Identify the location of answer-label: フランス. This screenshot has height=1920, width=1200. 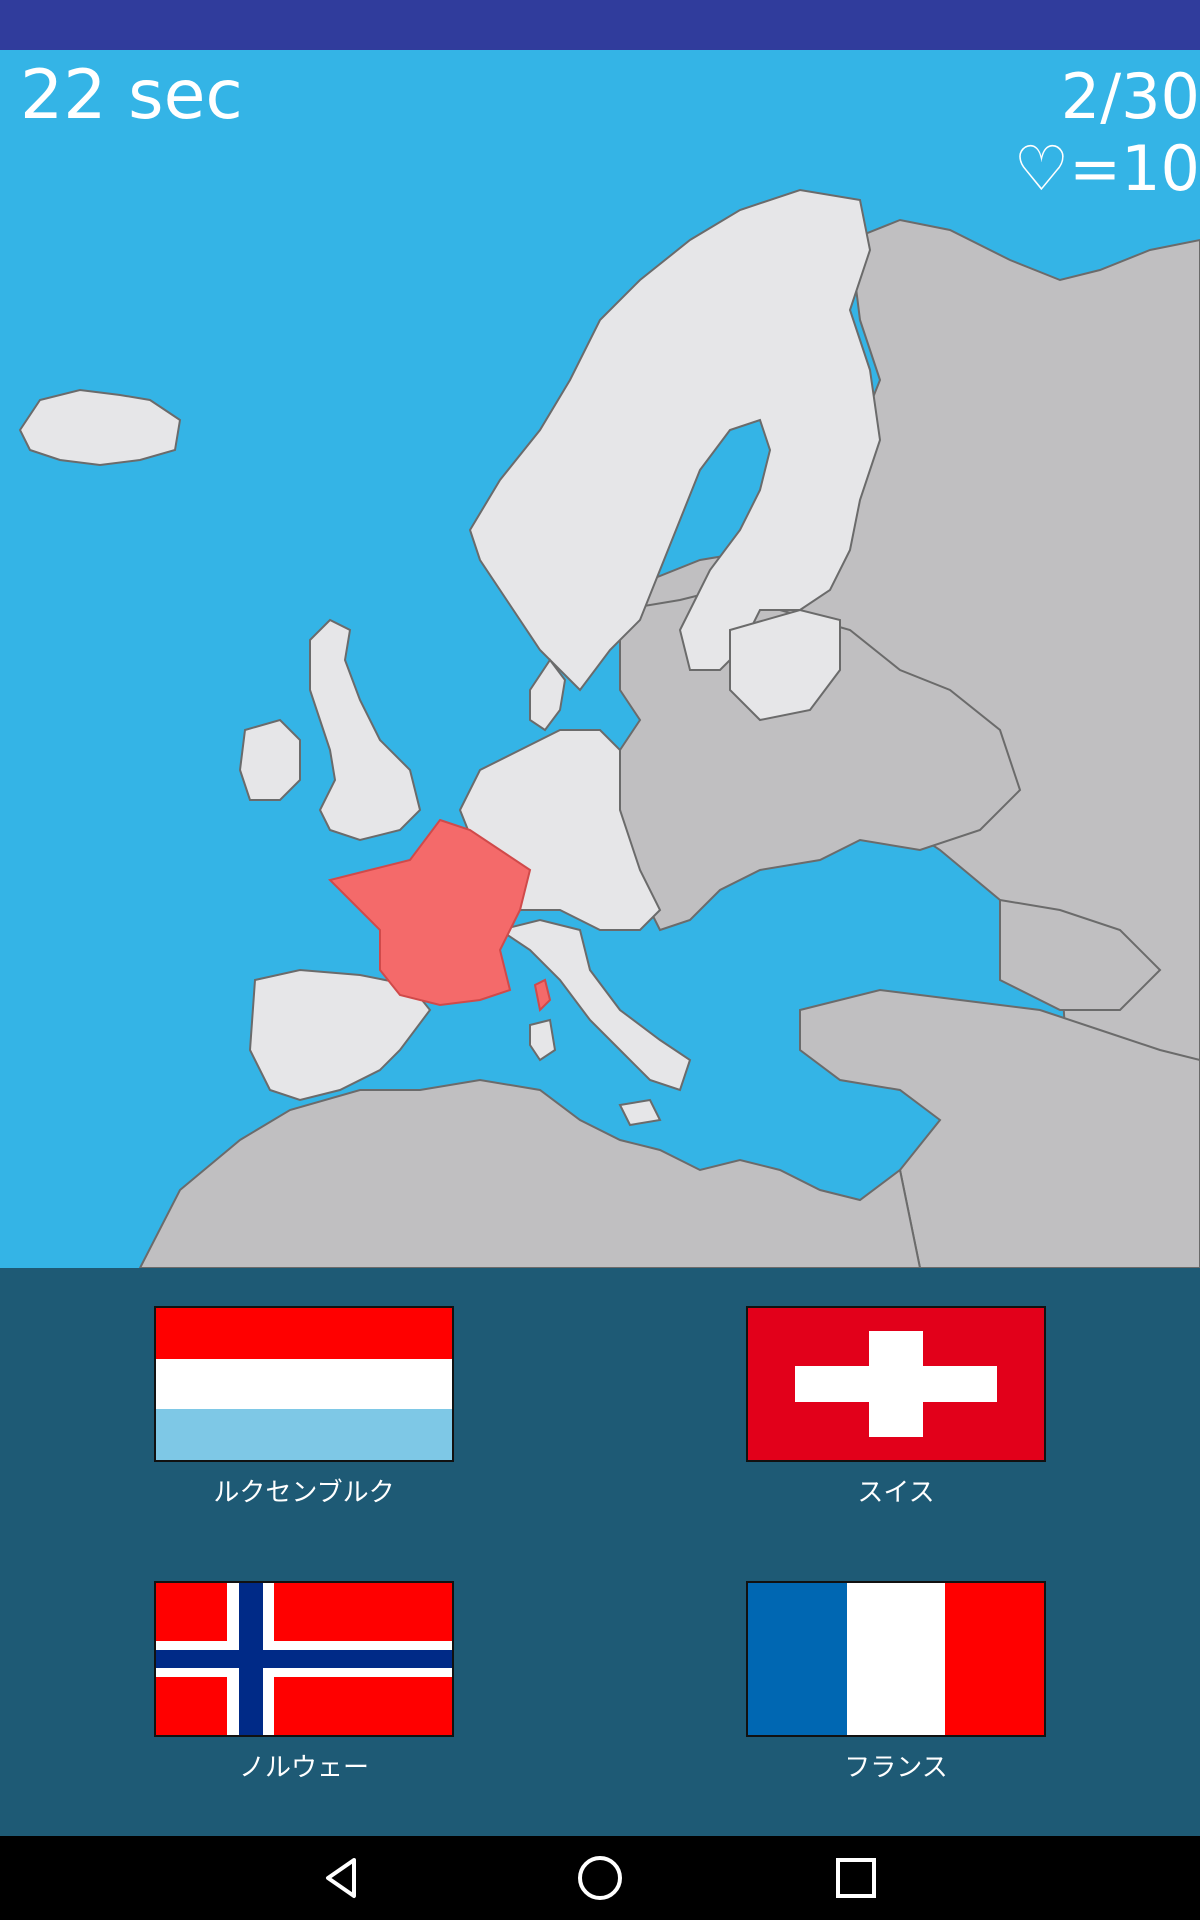
(896, 1768).